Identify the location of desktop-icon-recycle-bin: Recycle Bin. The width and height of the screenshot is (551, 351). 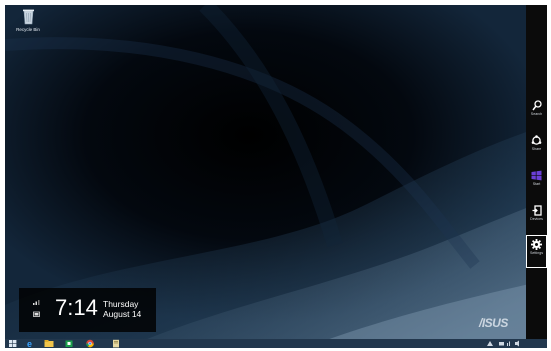
(28, 20).